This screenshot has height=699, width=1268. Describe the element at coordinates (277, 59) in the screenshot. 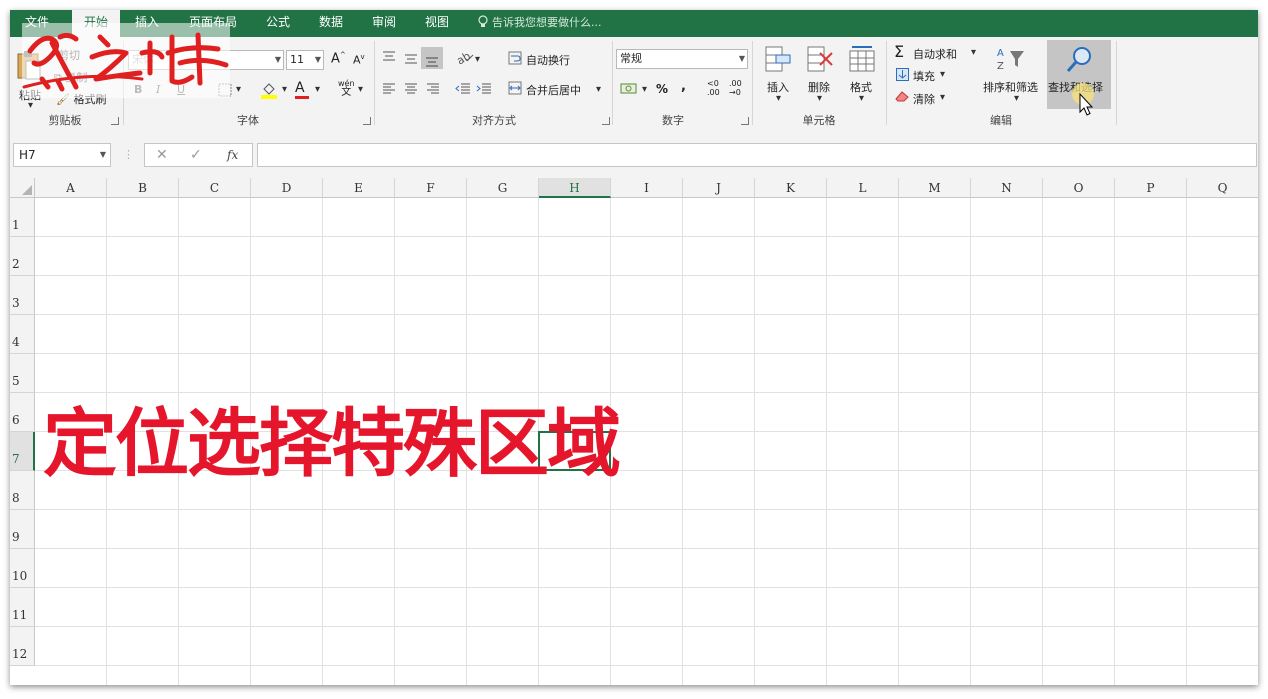

I see `chevron-down-icon: ▼` at that location.